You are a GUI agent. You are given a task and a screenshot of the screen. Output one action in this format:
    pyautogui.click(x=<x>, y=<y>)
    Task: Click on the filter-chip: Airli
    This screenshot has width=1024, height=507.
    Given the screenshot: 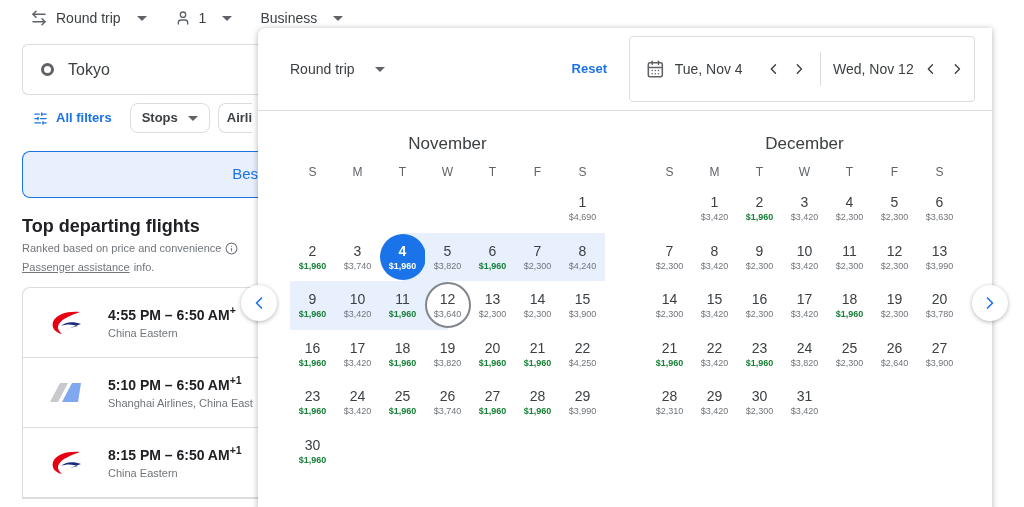 What is the action you would take?
    pyautogui.click(x=235, y=118)
    